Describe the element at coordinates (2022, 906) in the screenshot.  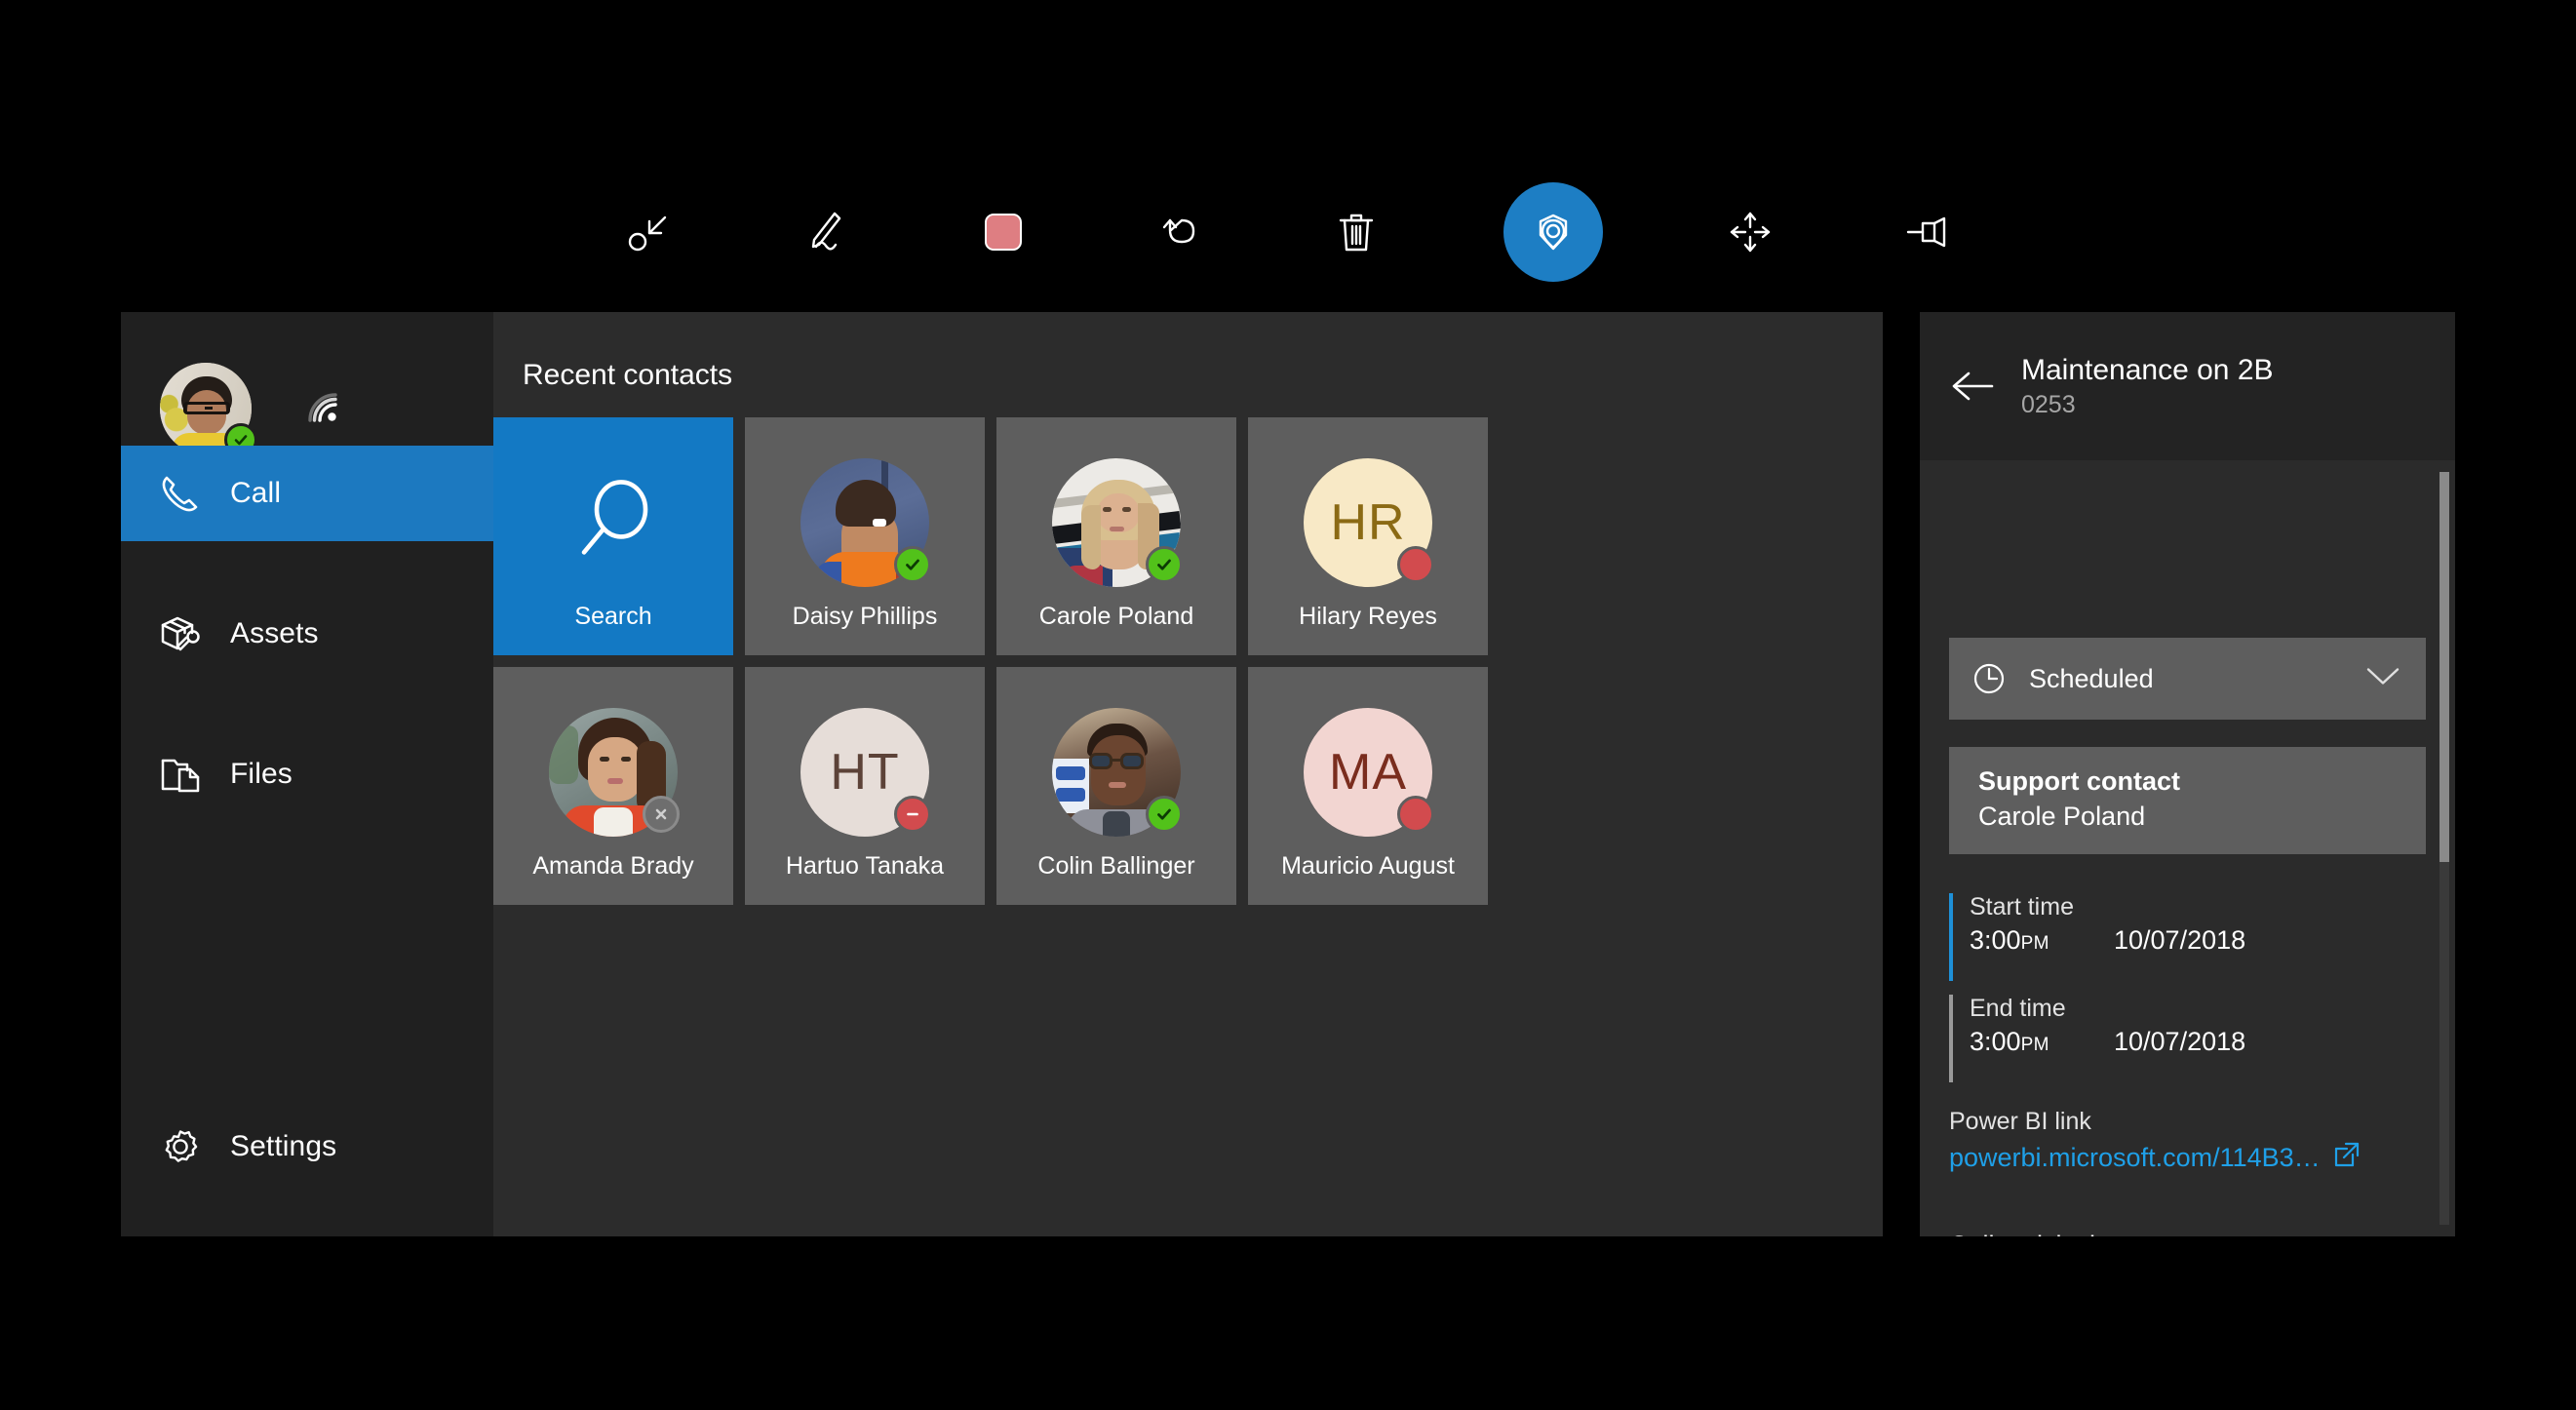
I see `start-time-label: Start time` at that location.